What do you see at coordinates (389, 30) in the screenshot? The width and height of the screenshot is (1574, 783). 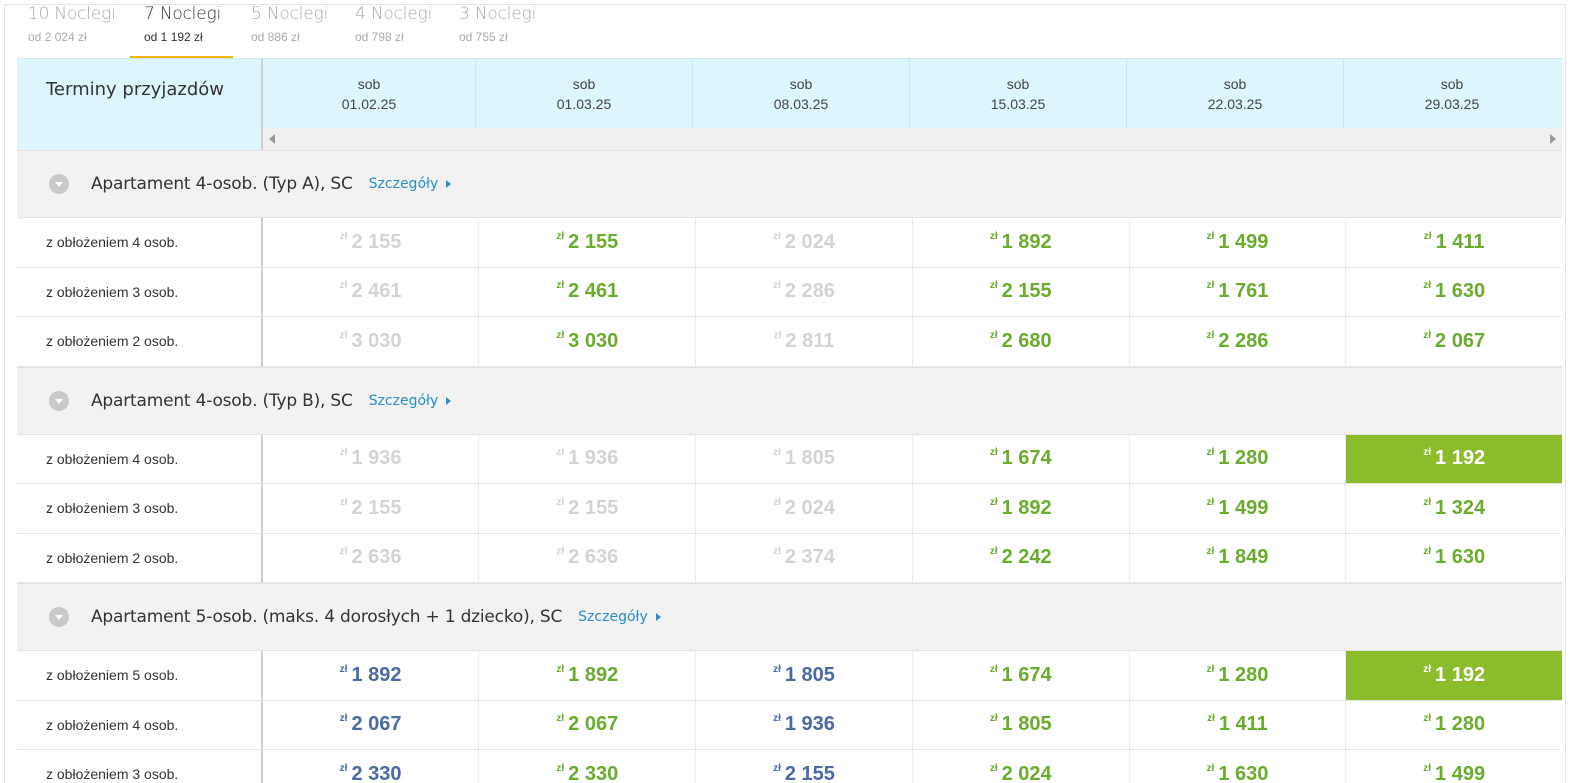 I see `tab-4-nights: 4 Noclegi od 798 zł` at bounding box center [389, 30].